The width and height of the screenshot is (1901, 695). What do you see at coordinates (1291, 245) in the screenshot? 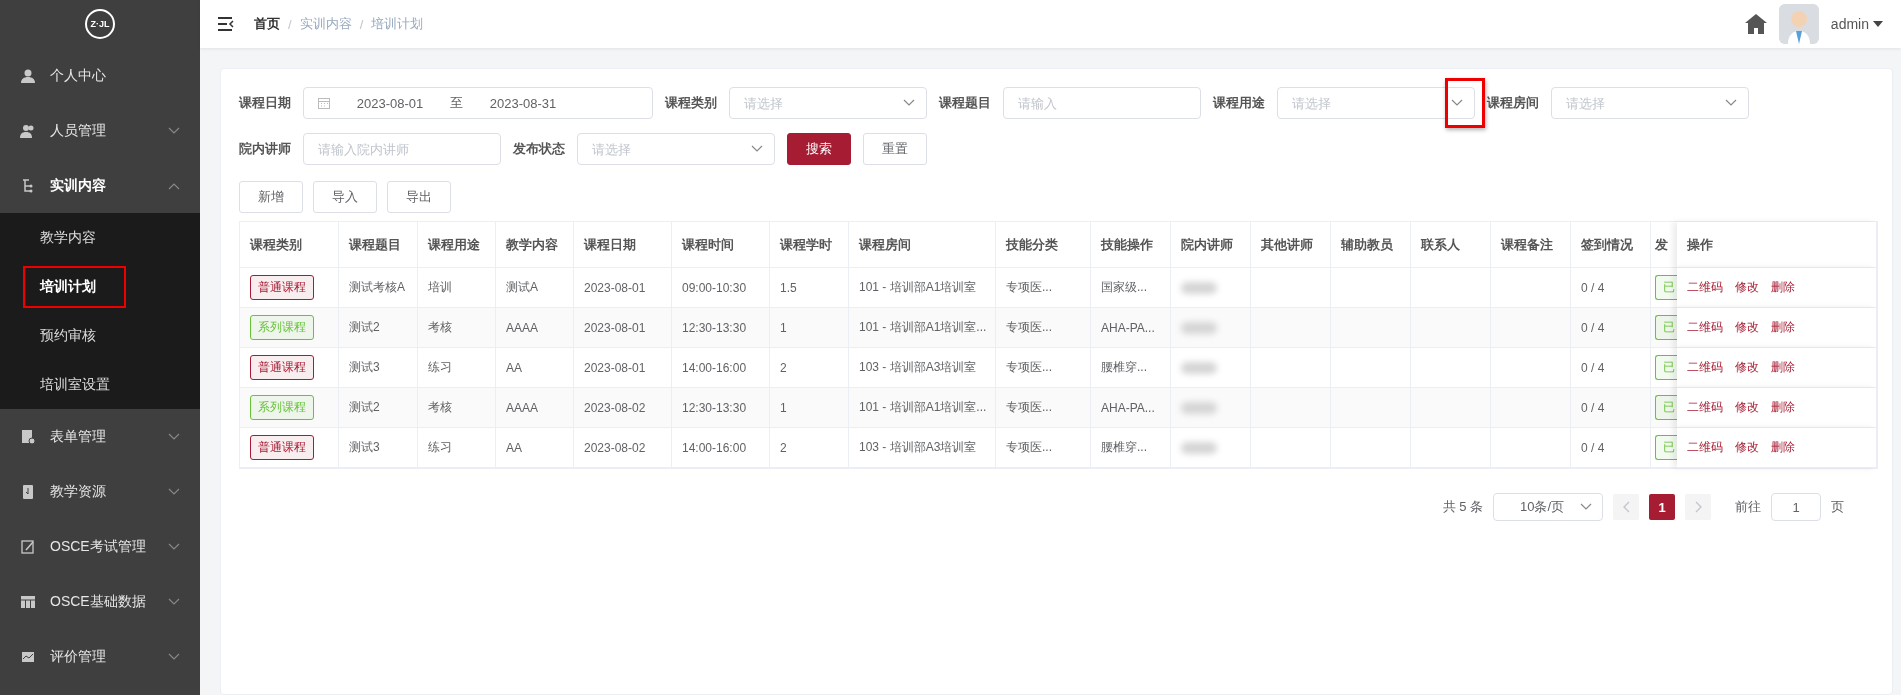
I see `column-header: 其他讲师` at bounding box center [1291, 245].